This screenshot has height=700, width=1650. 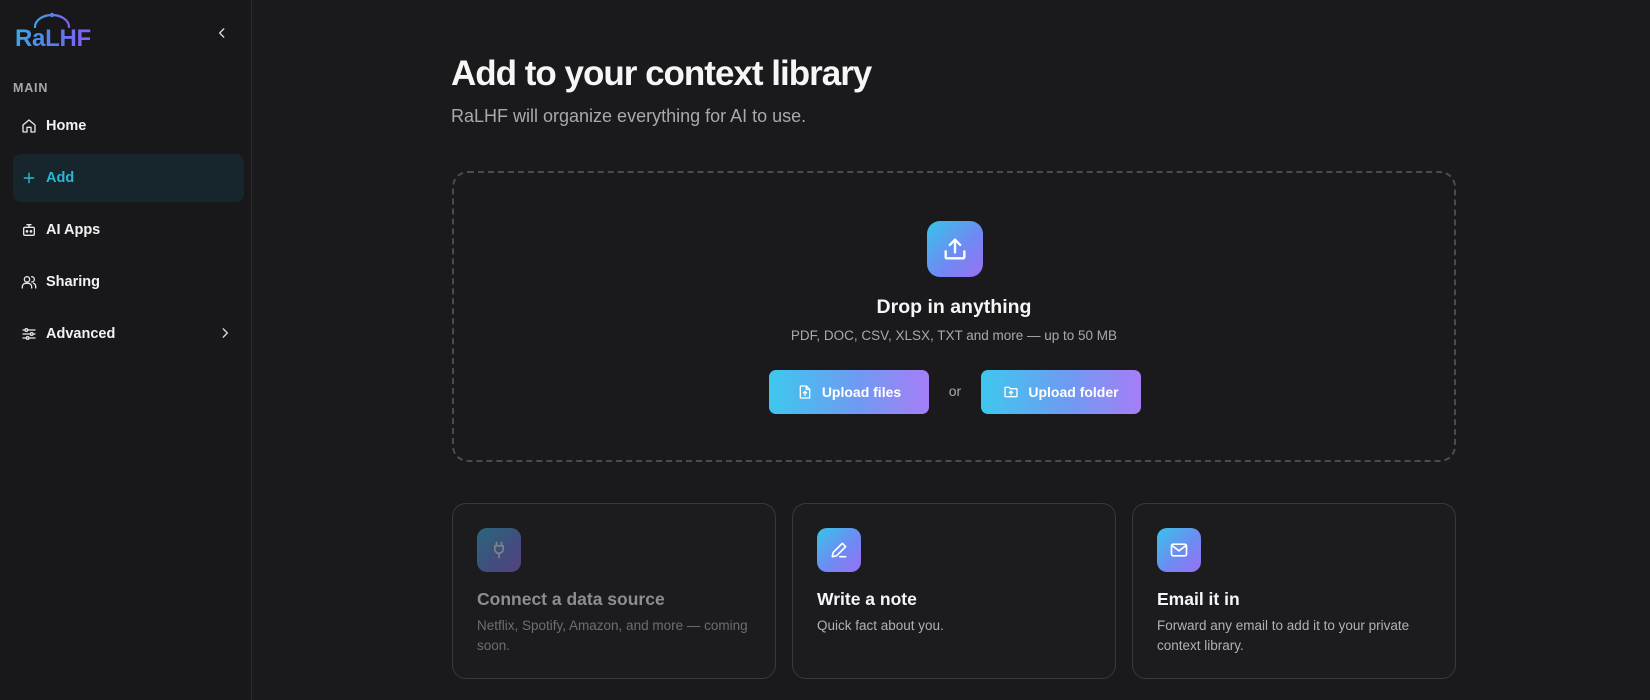 I want to click on chevron-right-icon, so click(x=225, y=335).